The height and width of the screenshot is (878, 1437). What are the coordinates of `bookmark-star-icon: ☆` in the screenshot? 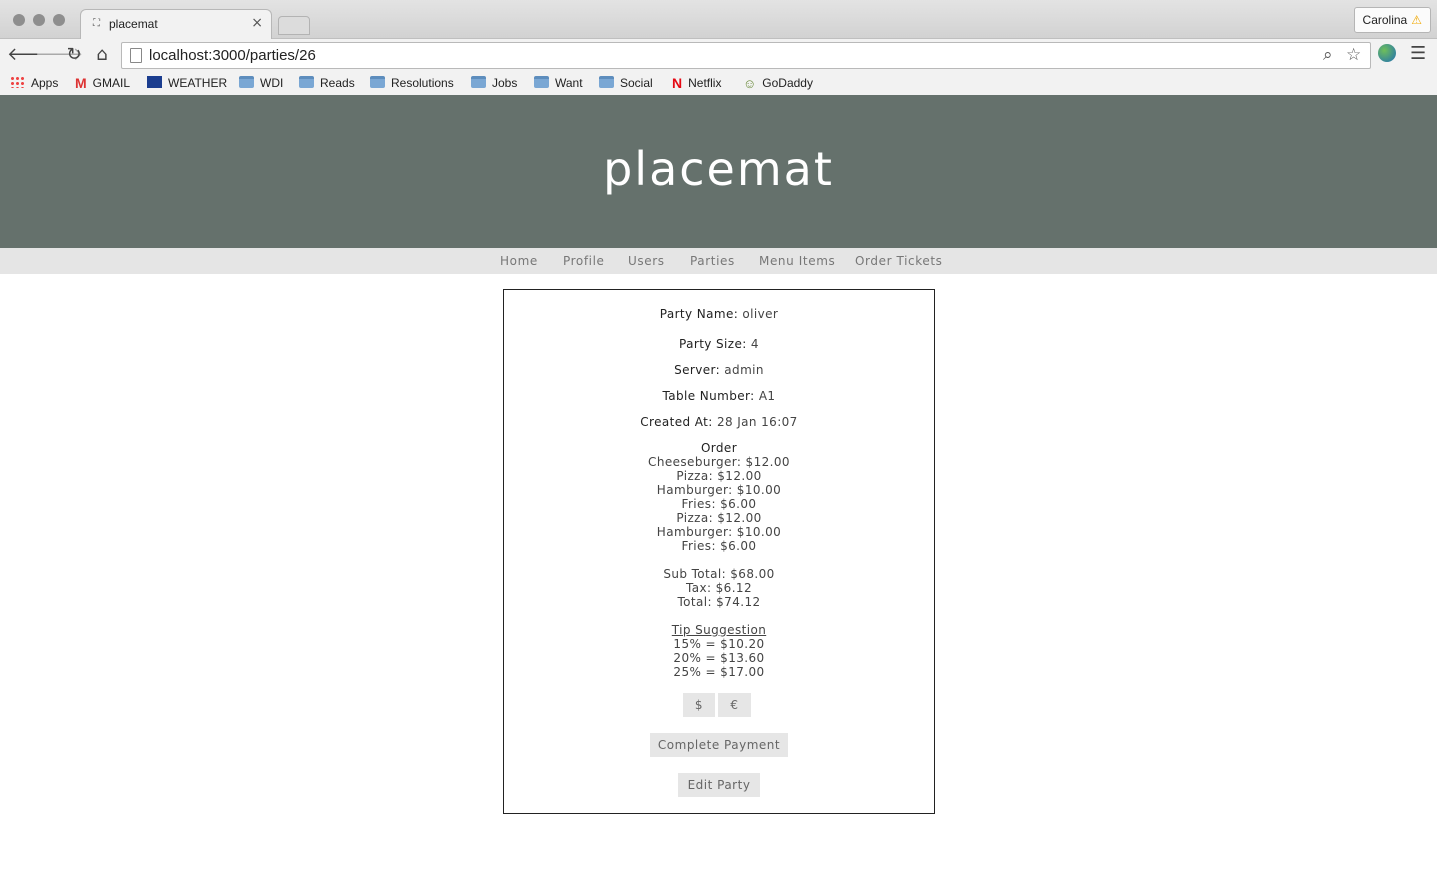 It's located at (1353, 55).